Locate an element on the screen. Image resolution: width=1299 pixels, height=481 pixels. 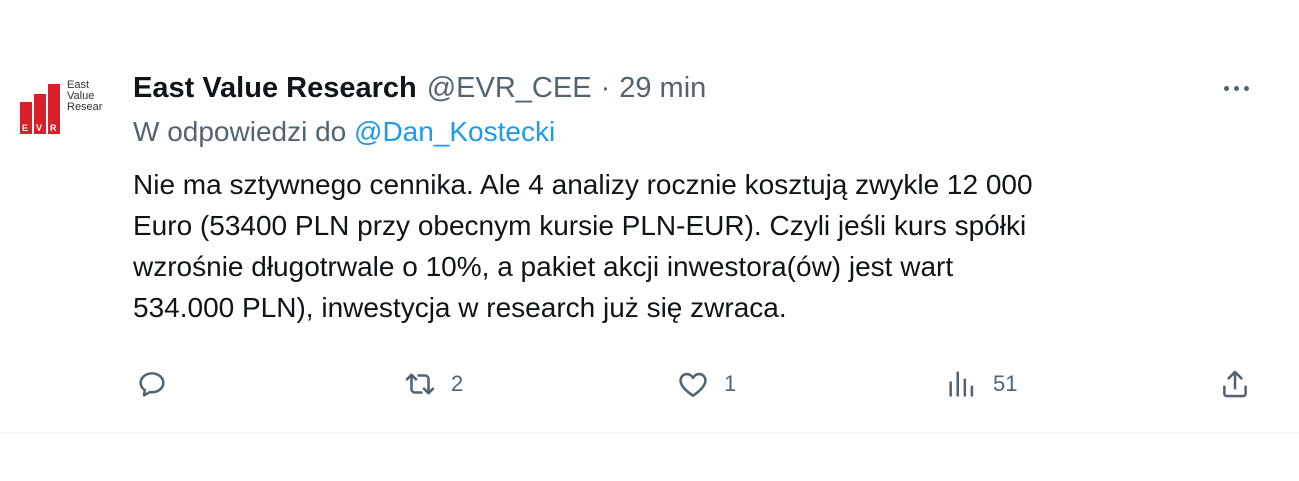
avatar-line-3: Resear is located at coordinates (85, 107).